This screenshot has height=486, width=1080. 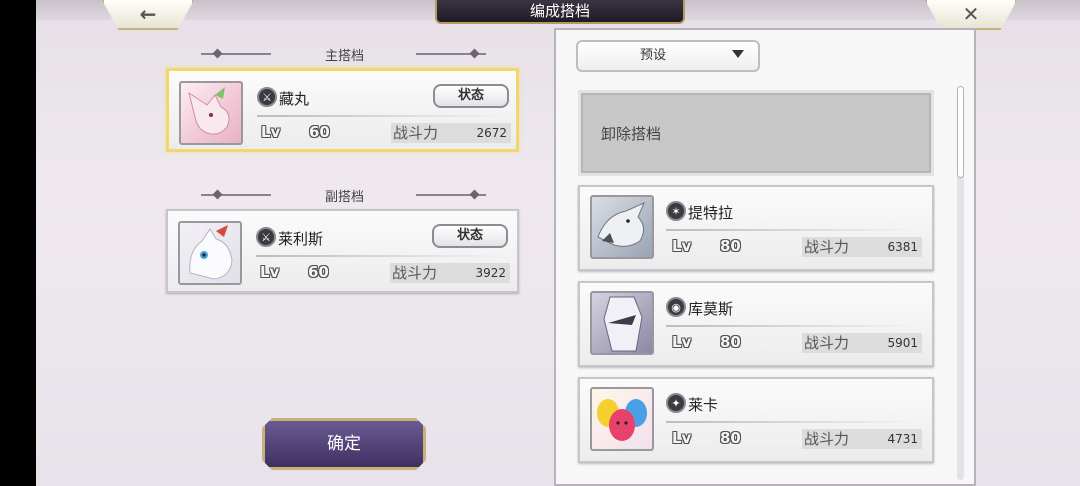 I want to click on partner-list-item: ✶ 提特拉 Lv 80 战斗力 6381, so click(x=756, y=228).